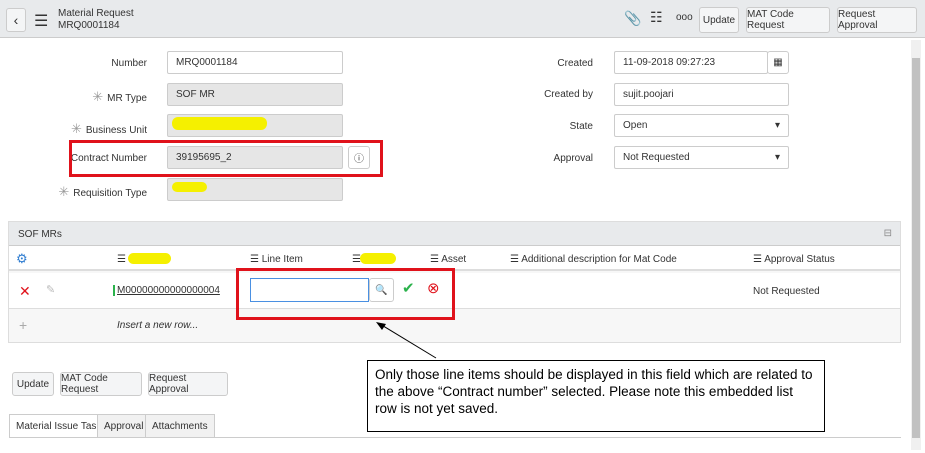 Image resolution: width=925 pixels, height=453 pixels. Describe the element at coordinates (129, 63) in the screenshot. I see `number-label: Number` at that location.